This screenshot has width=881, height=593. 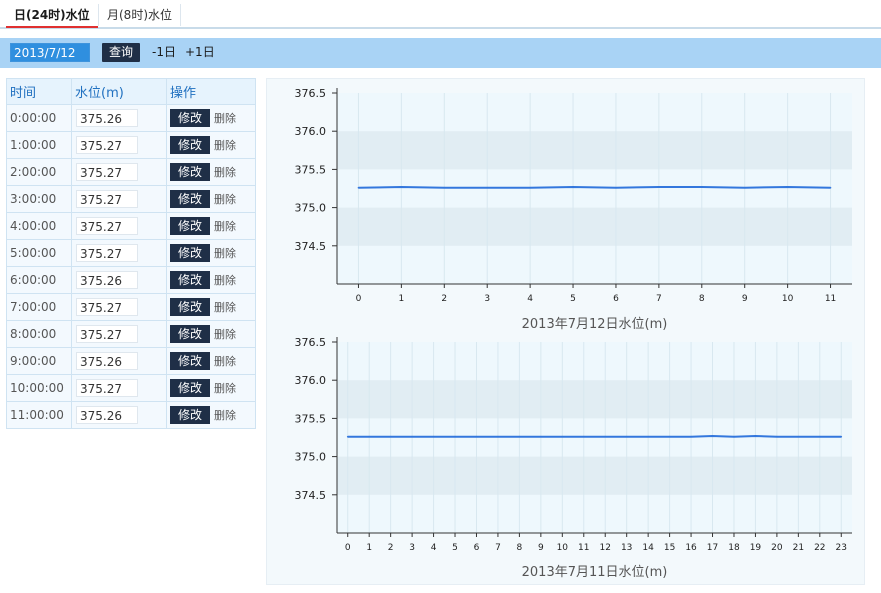 I want to click on row-value-cell: 375.26, so click(x=119, y=118).